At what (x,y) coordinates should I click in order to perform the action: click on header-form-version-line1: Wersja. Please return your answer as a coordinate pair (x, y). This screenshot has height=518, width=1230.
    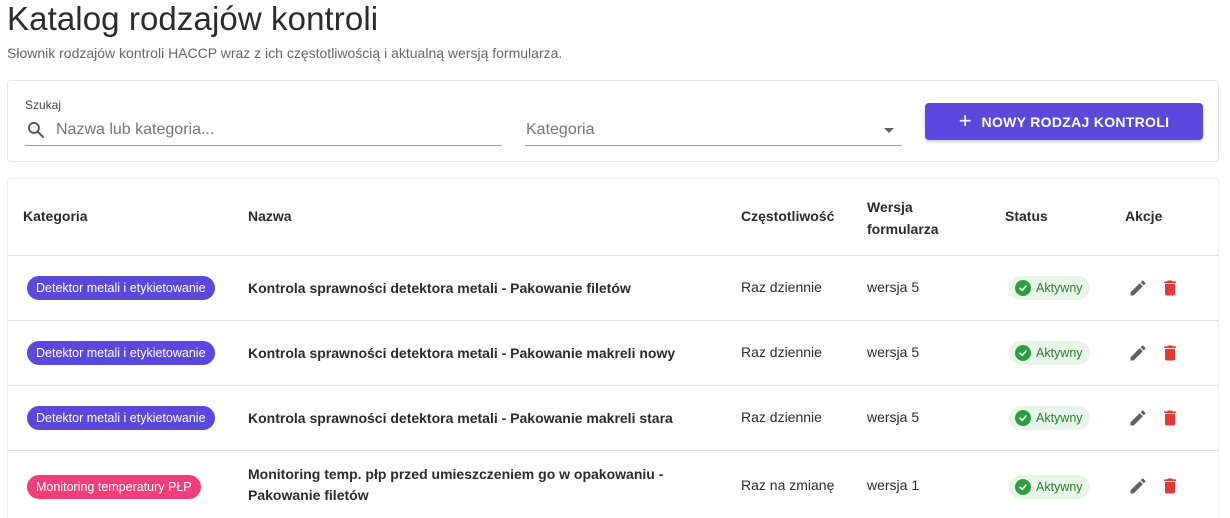
    Looking at the image, I should click on (890, 207).